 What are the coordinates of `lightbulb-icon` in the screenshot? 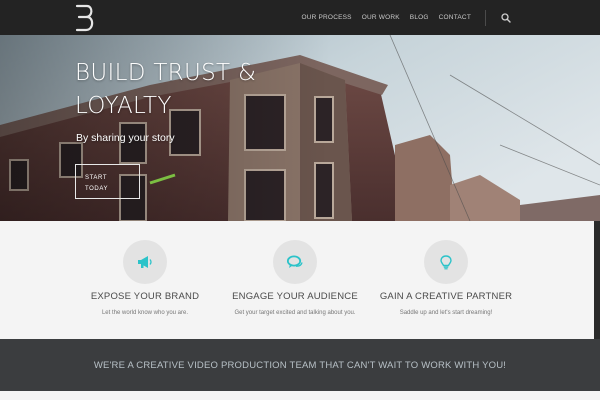 It's located at (446, 261).